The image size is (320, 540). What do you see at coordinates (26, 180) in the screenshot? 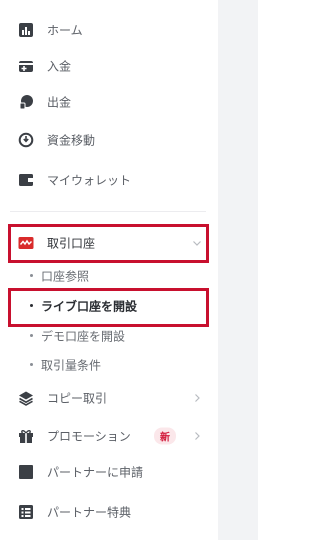
I see `wallet-icon` at bounding box center [26, 180].